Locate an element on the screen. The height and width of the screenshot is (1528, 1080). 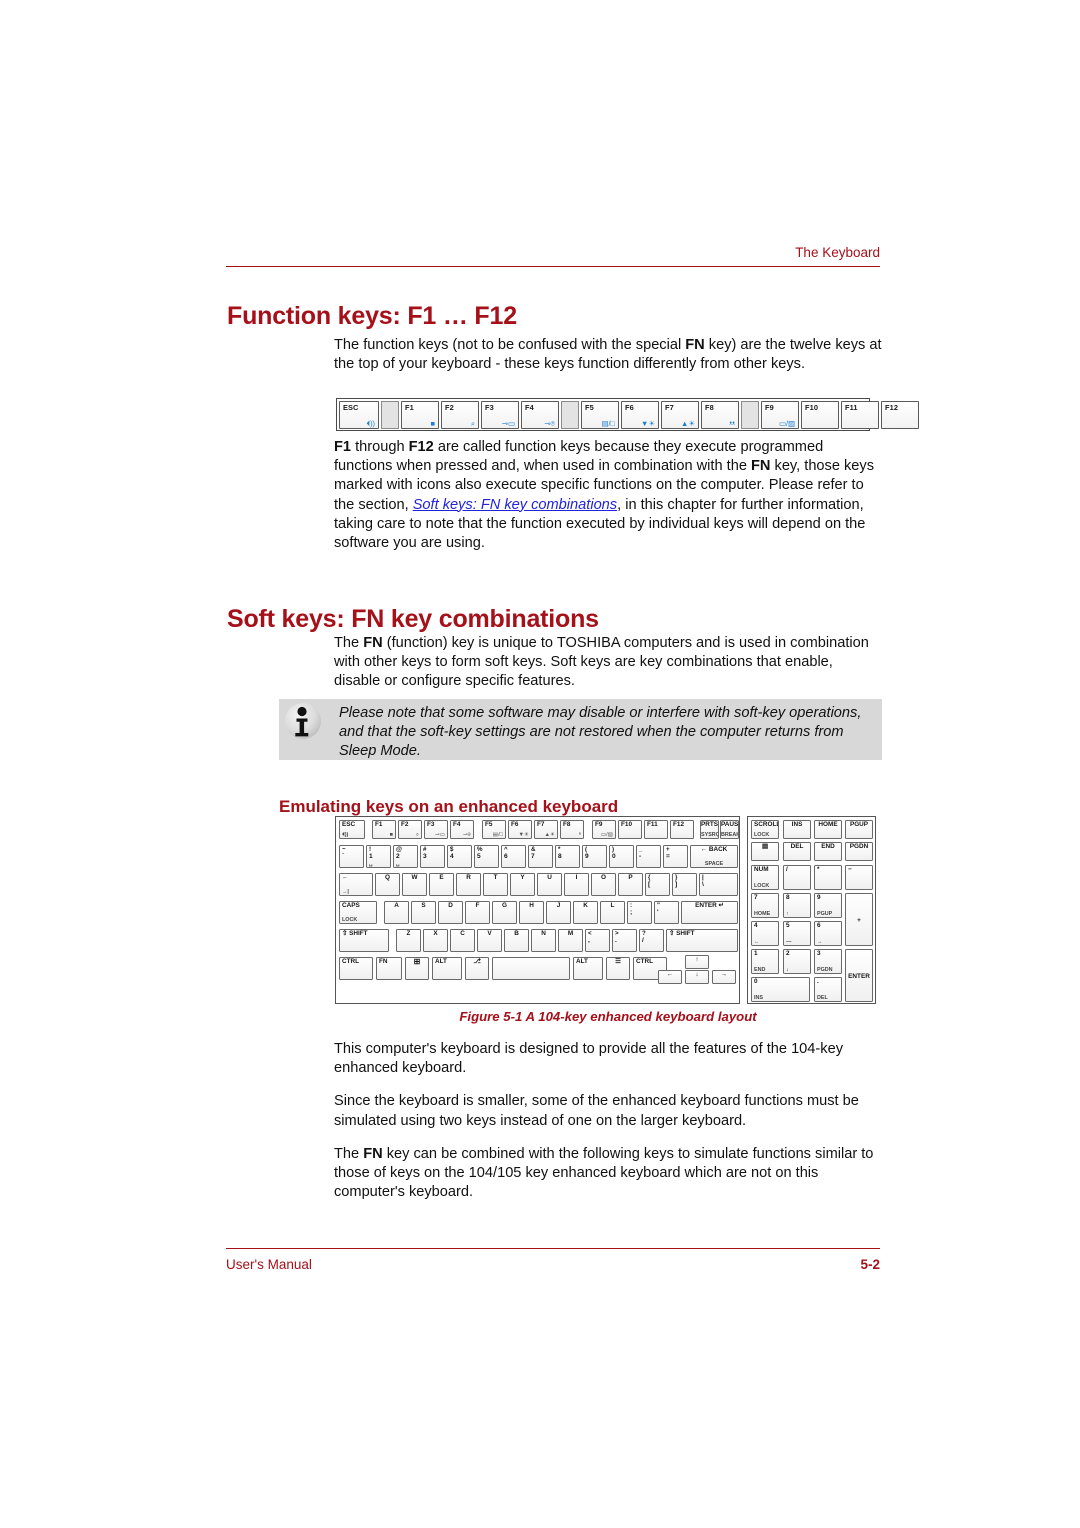
key-d: D is located at coordinates (450, 912).